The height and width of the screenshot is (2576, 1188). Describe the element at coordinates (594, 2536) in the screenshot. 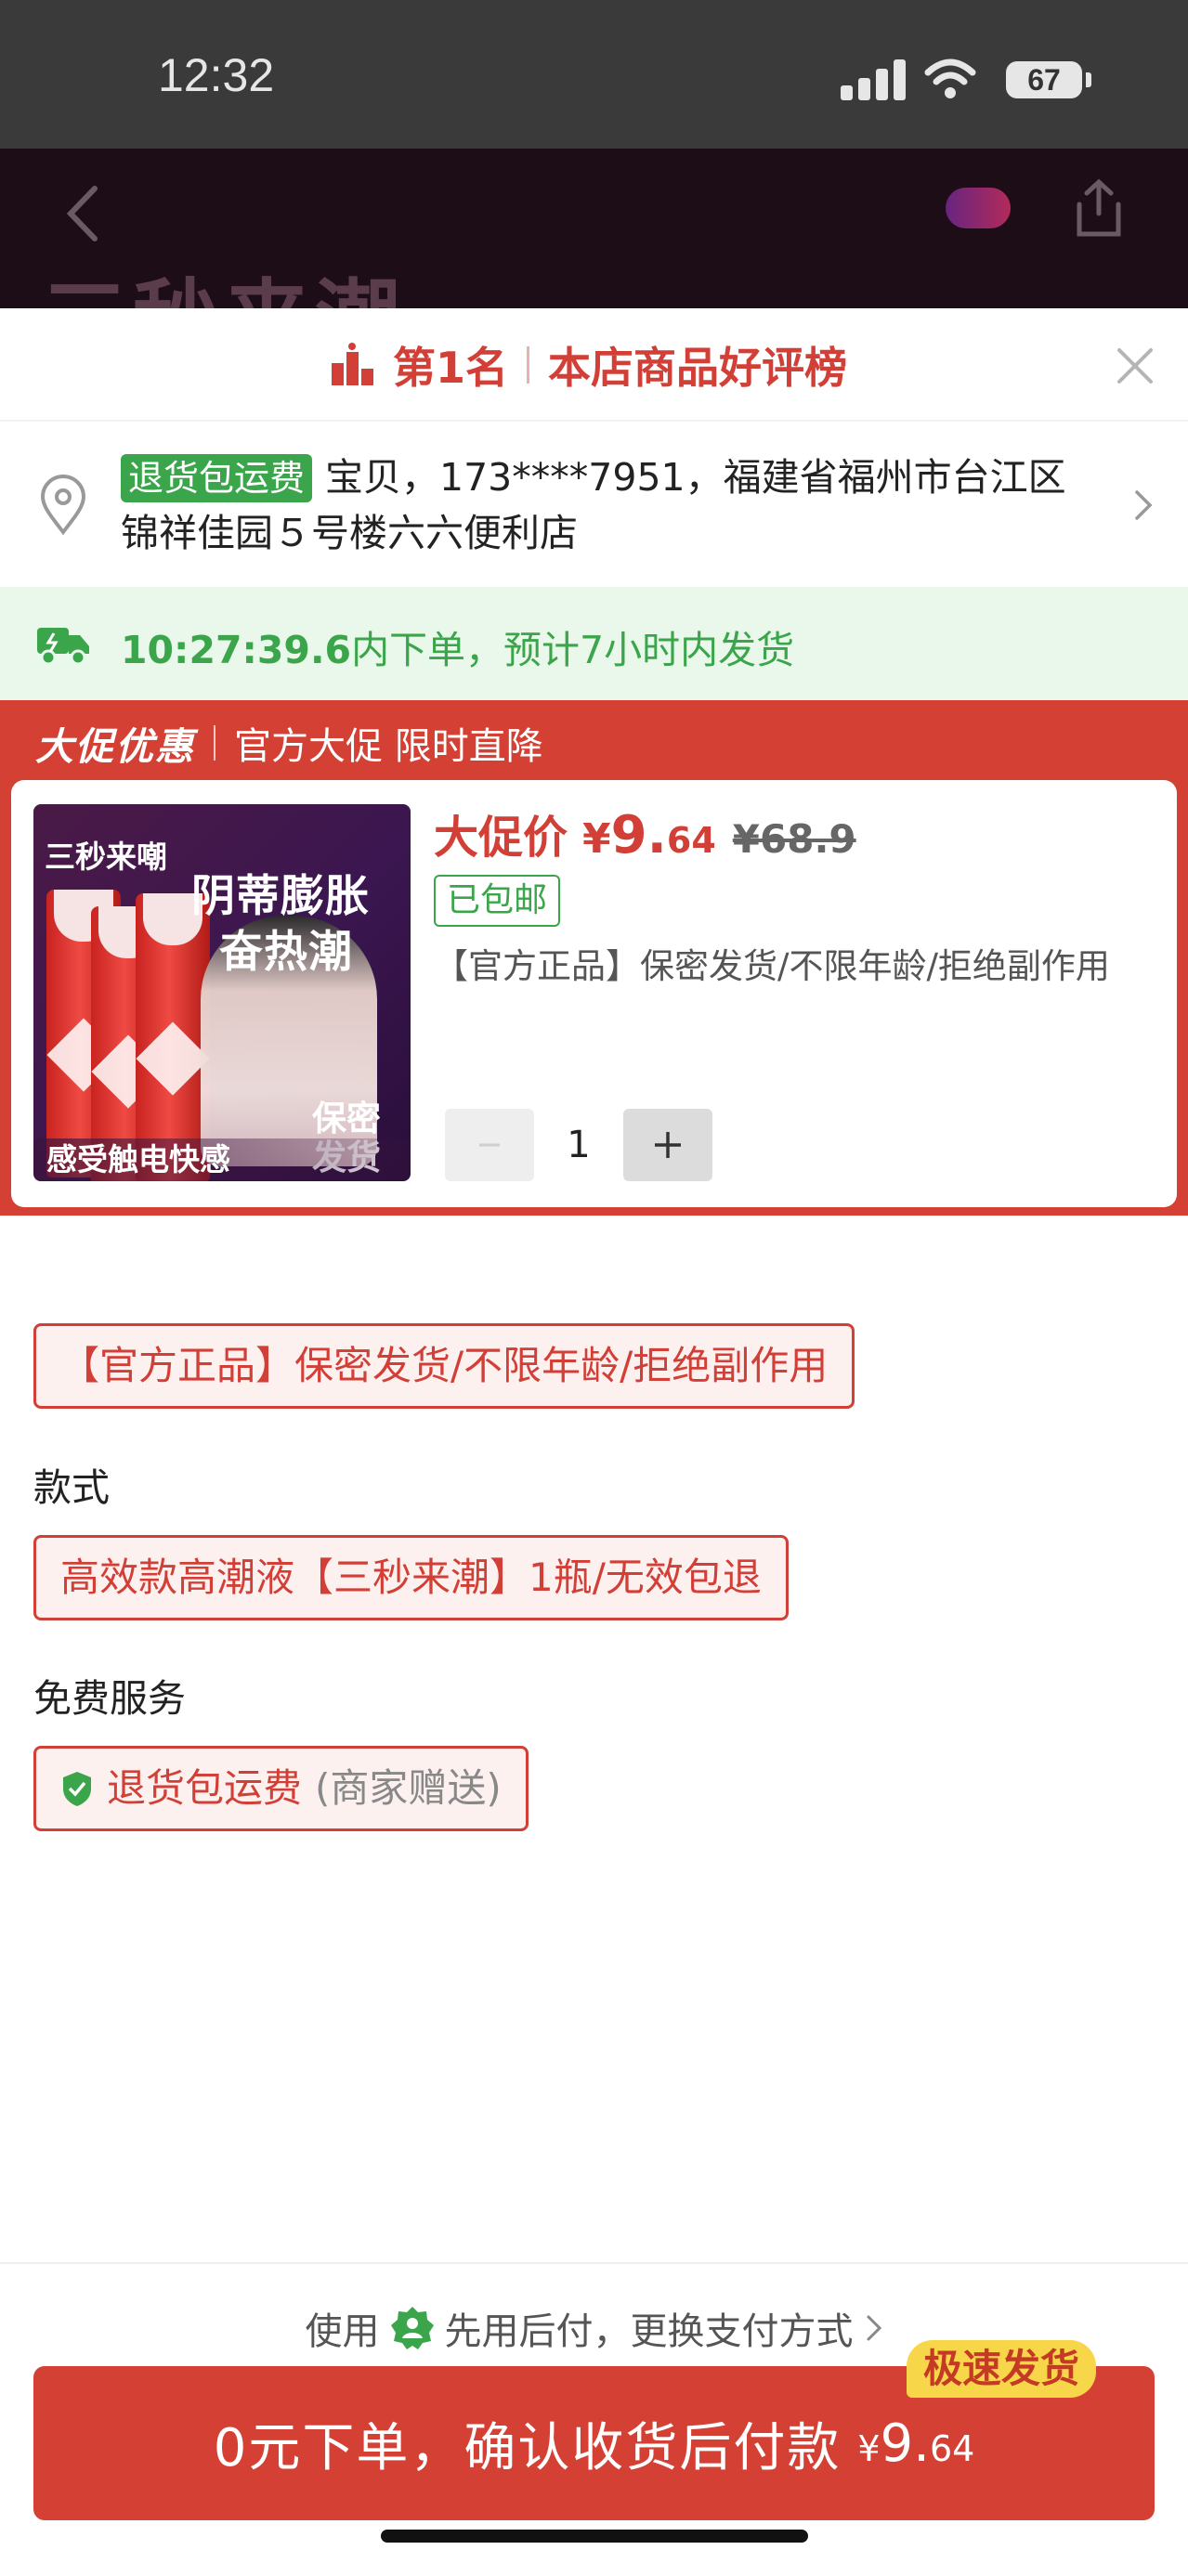

I see `home-indicator` at that location.